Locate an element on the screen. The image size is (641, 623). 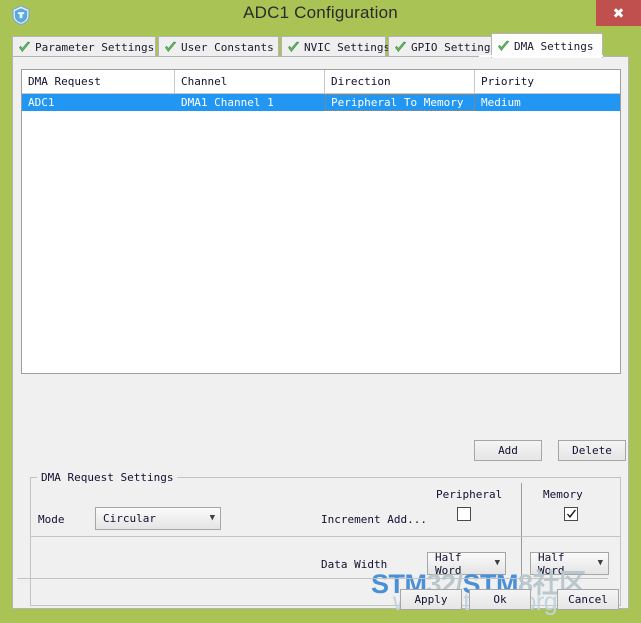
group-title: DMA Request Settings is located at coordinates (107, 477).